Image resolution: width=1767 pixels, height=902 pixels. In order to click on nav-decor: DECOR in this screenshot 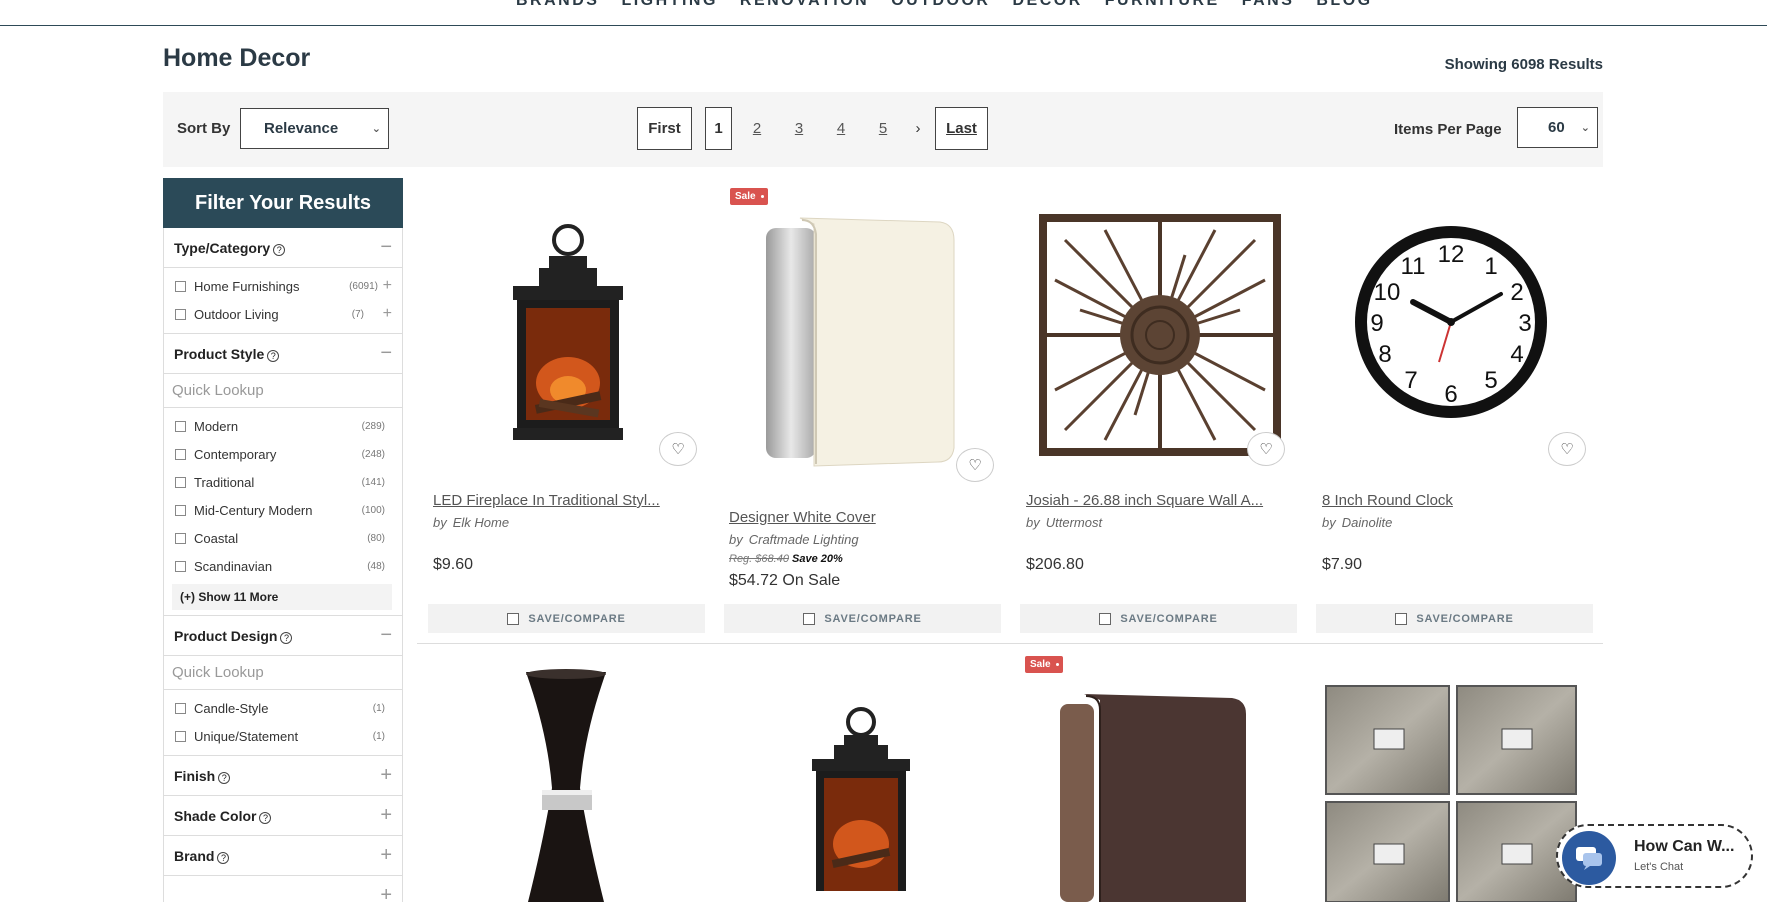, I will do `click(1047, 5)`.